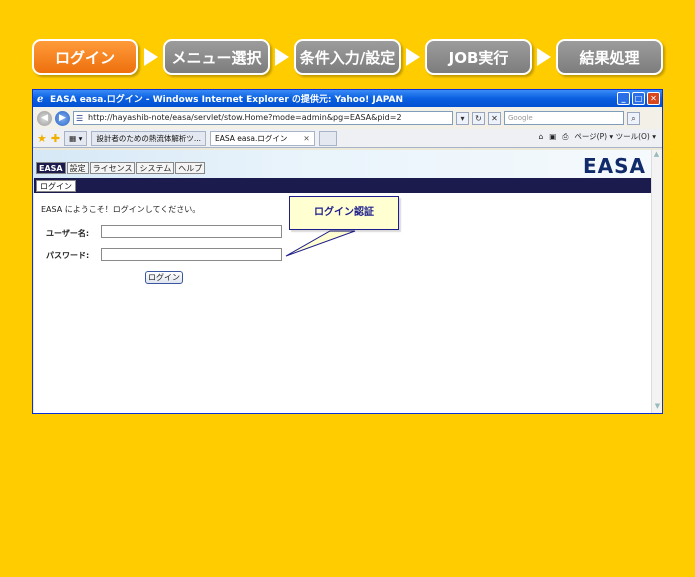 The height and width of the screenshot is (577, 695). I want to click on callout-pointer, so click(320, 243).